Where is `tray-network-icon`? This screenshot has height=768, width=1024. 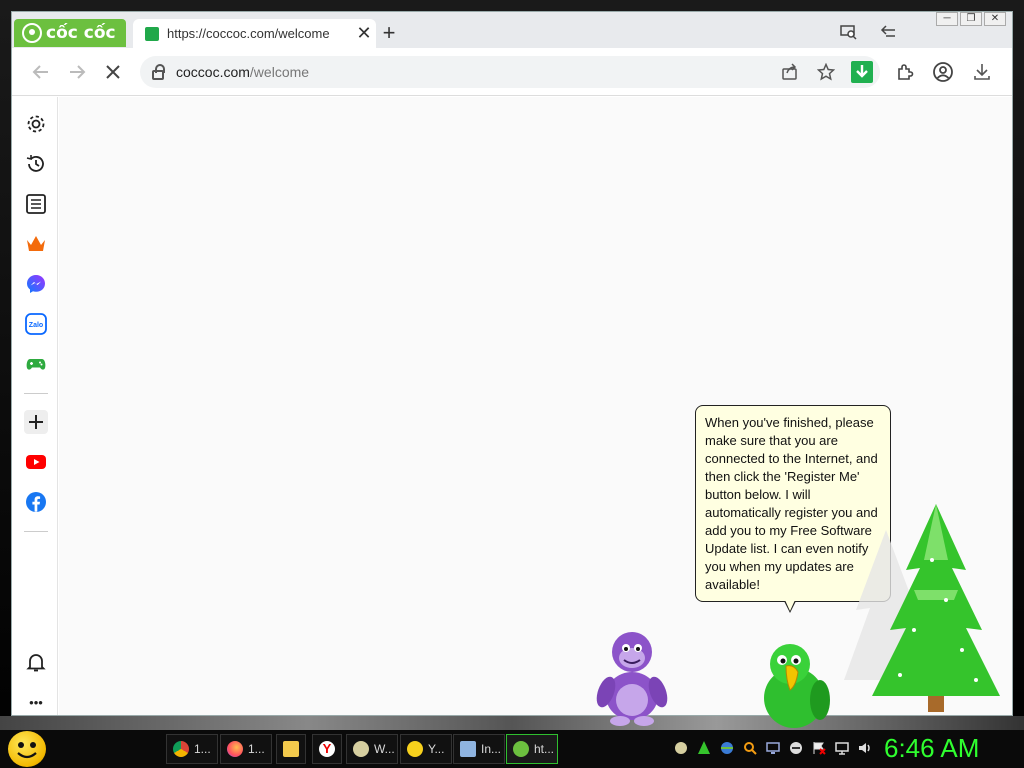 tray-network-icon is located at coordinates (773, 748).